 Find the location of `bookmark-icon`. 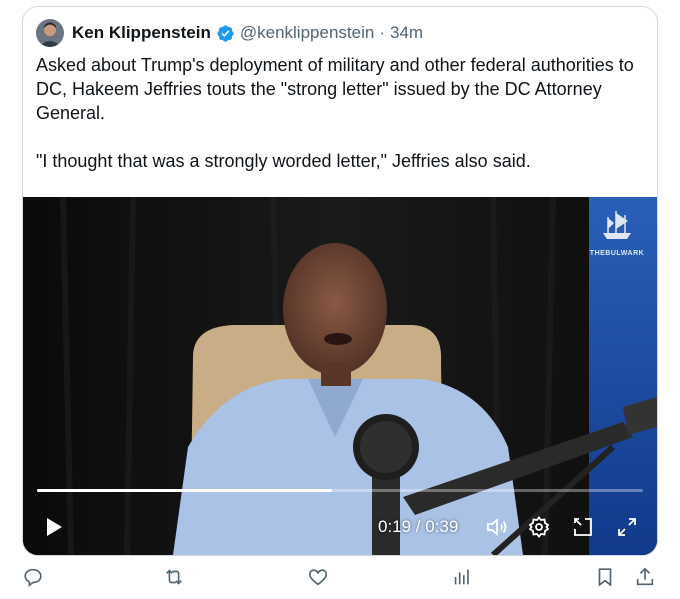

bookmark-icon is located at coordinates (605, 577).